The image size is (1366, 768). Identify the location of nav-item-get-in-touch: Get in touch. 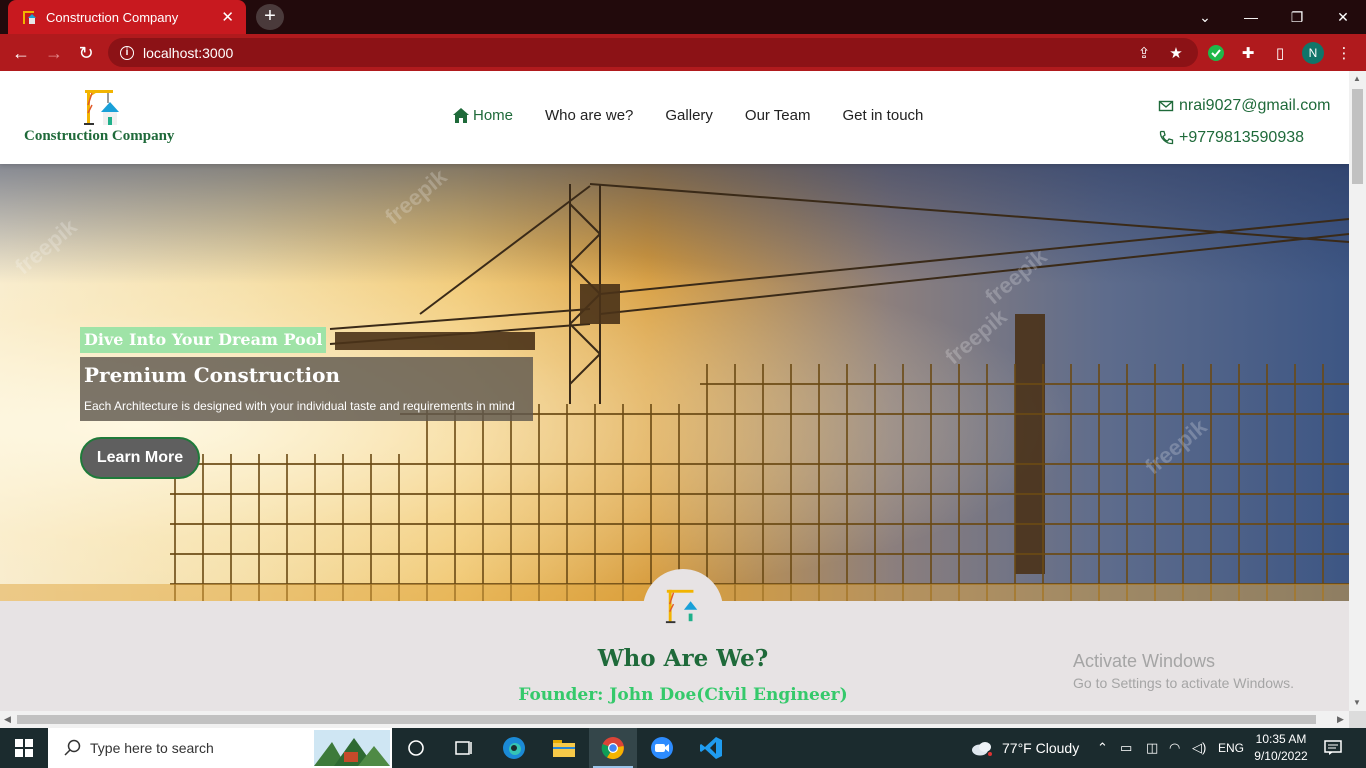
(883, 115).